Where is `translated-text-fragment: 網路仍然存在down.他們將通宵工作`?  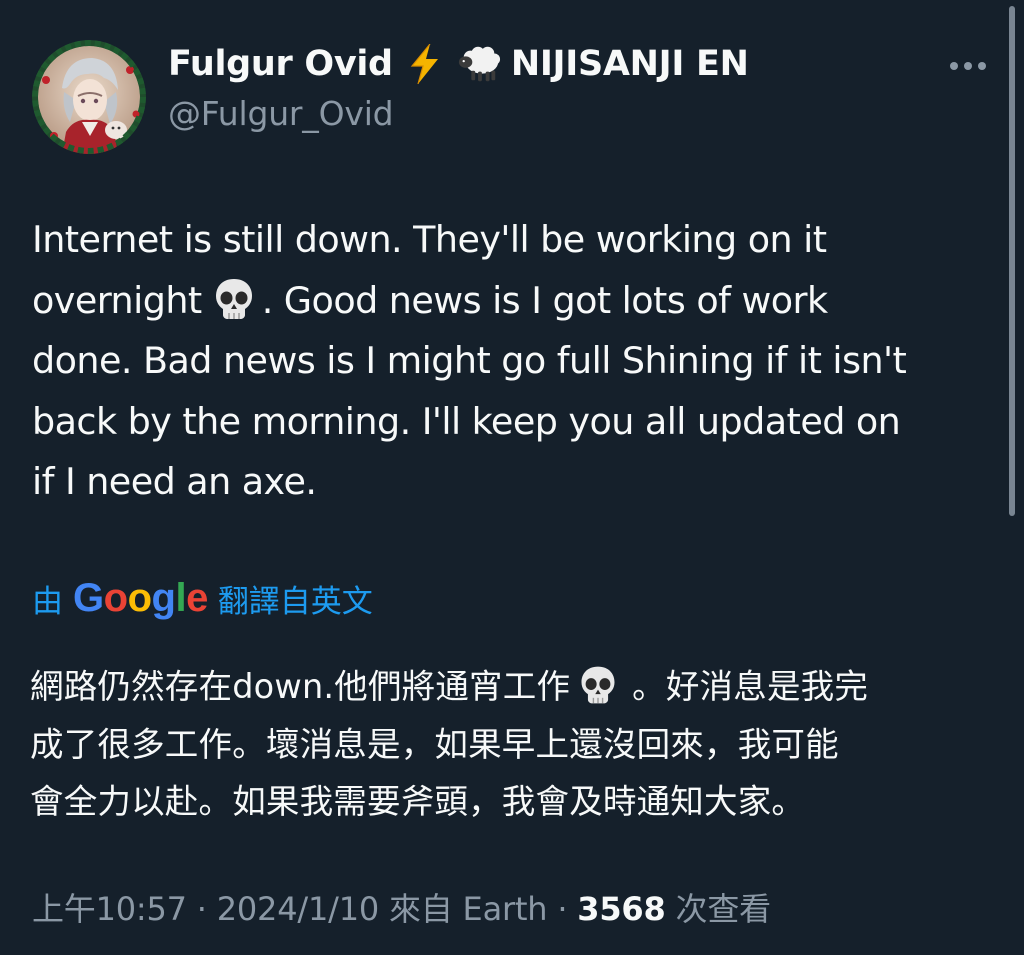
translated-text-fragment: 網路仍然存在down.他們將通宵工作 is located at coordinates (300, 686).